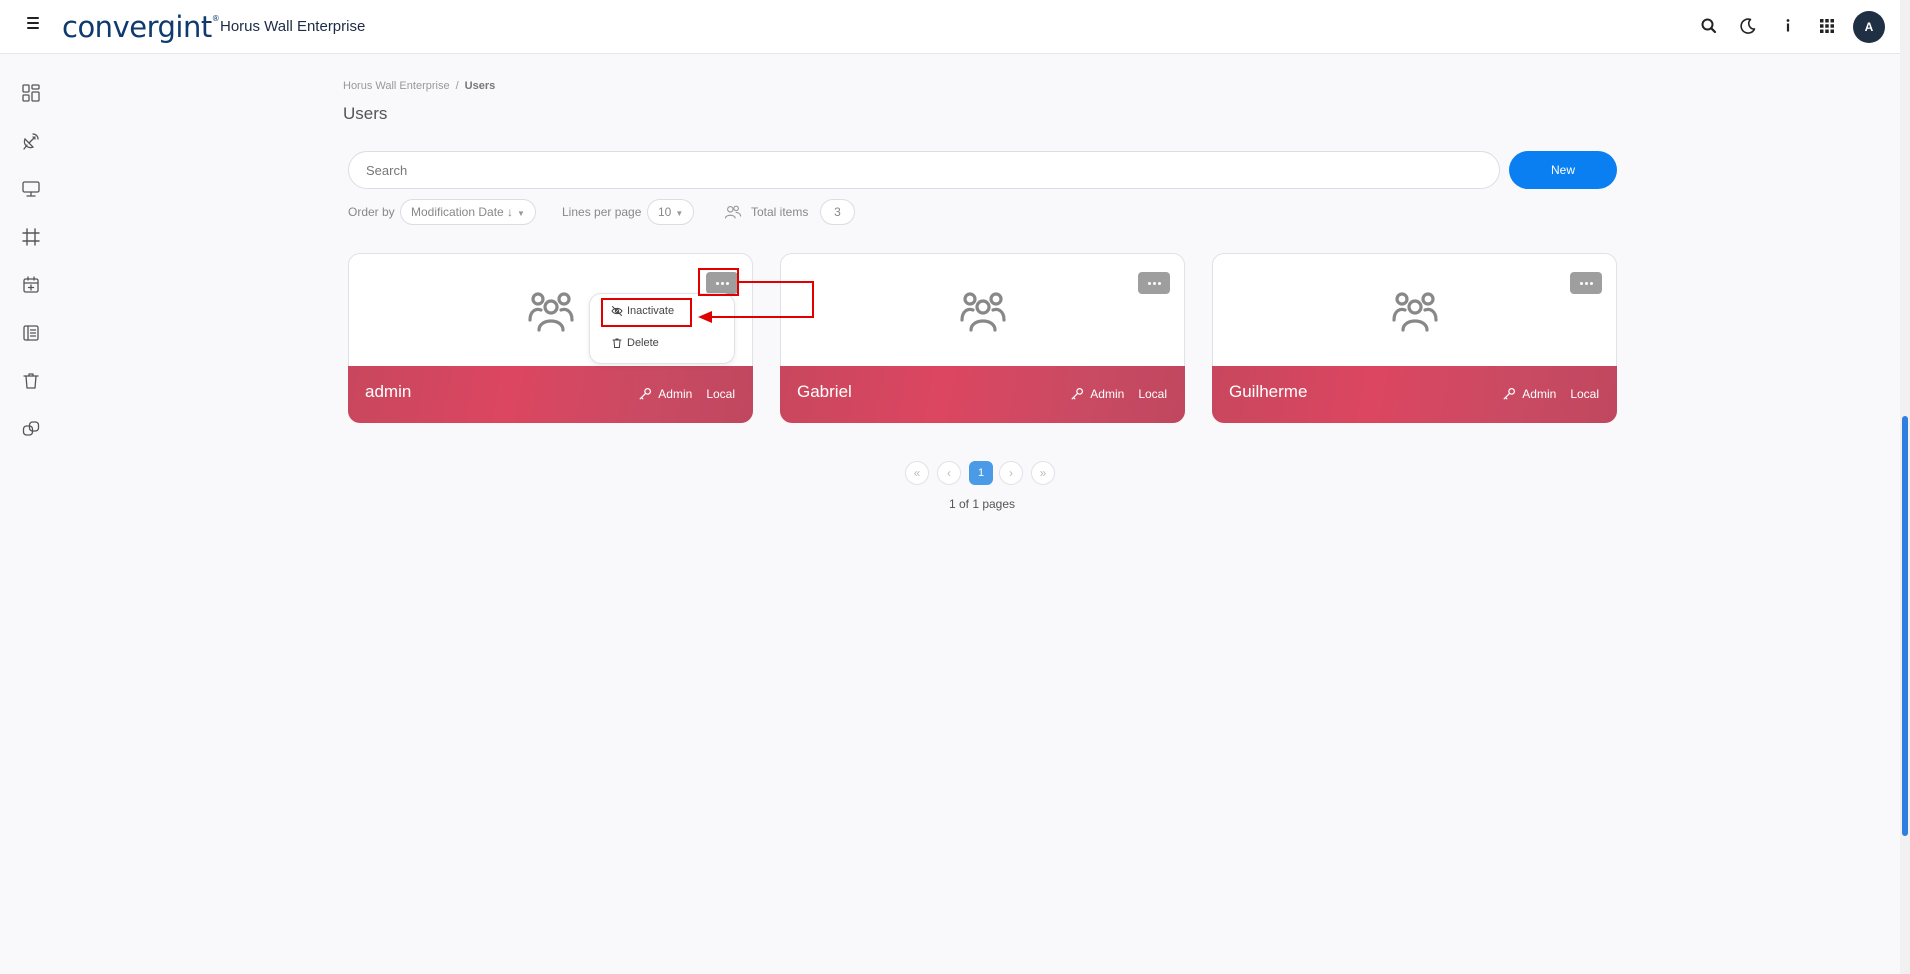  Describe the element at coordinates (293, 26) in the screenshot. I see `app-title: Horus Wall Enterprise` at that location.